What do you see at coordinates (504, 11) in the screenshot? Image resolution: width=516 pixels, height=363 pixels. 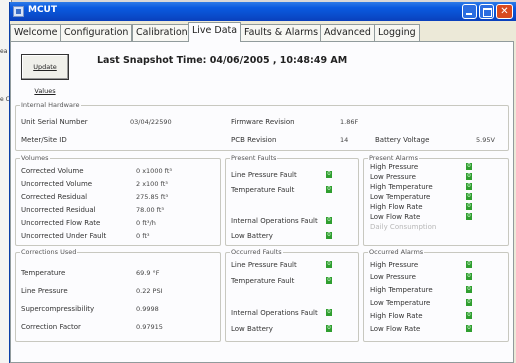 I see `close-button: ✕` at bounding box center [504, 11].